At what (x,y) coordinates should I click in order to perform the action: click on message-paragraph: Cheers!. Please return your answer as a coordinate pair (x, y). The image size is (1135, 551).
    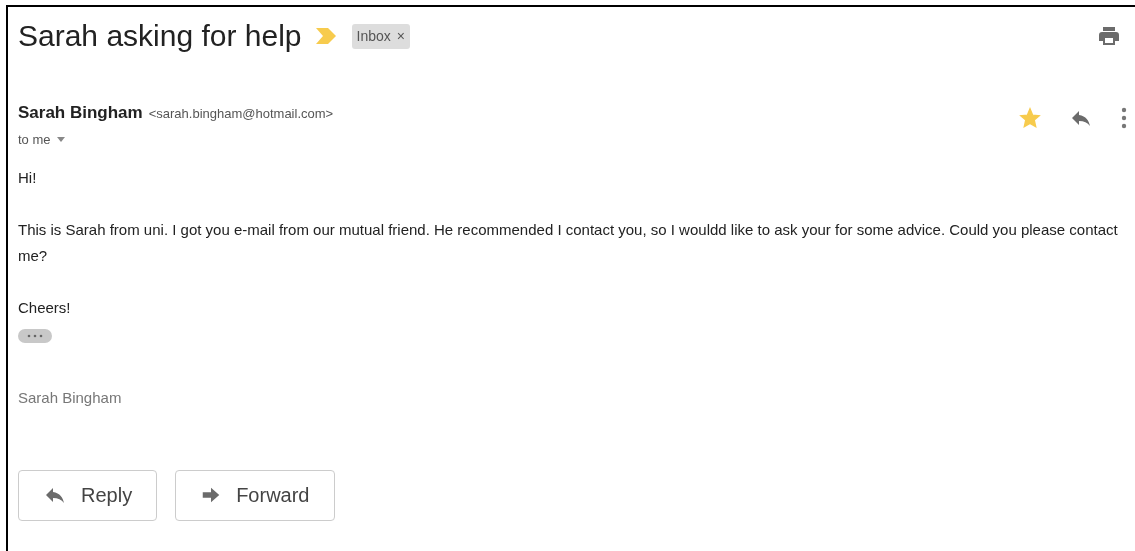
    Looking at the image, I should click on (45, 308).